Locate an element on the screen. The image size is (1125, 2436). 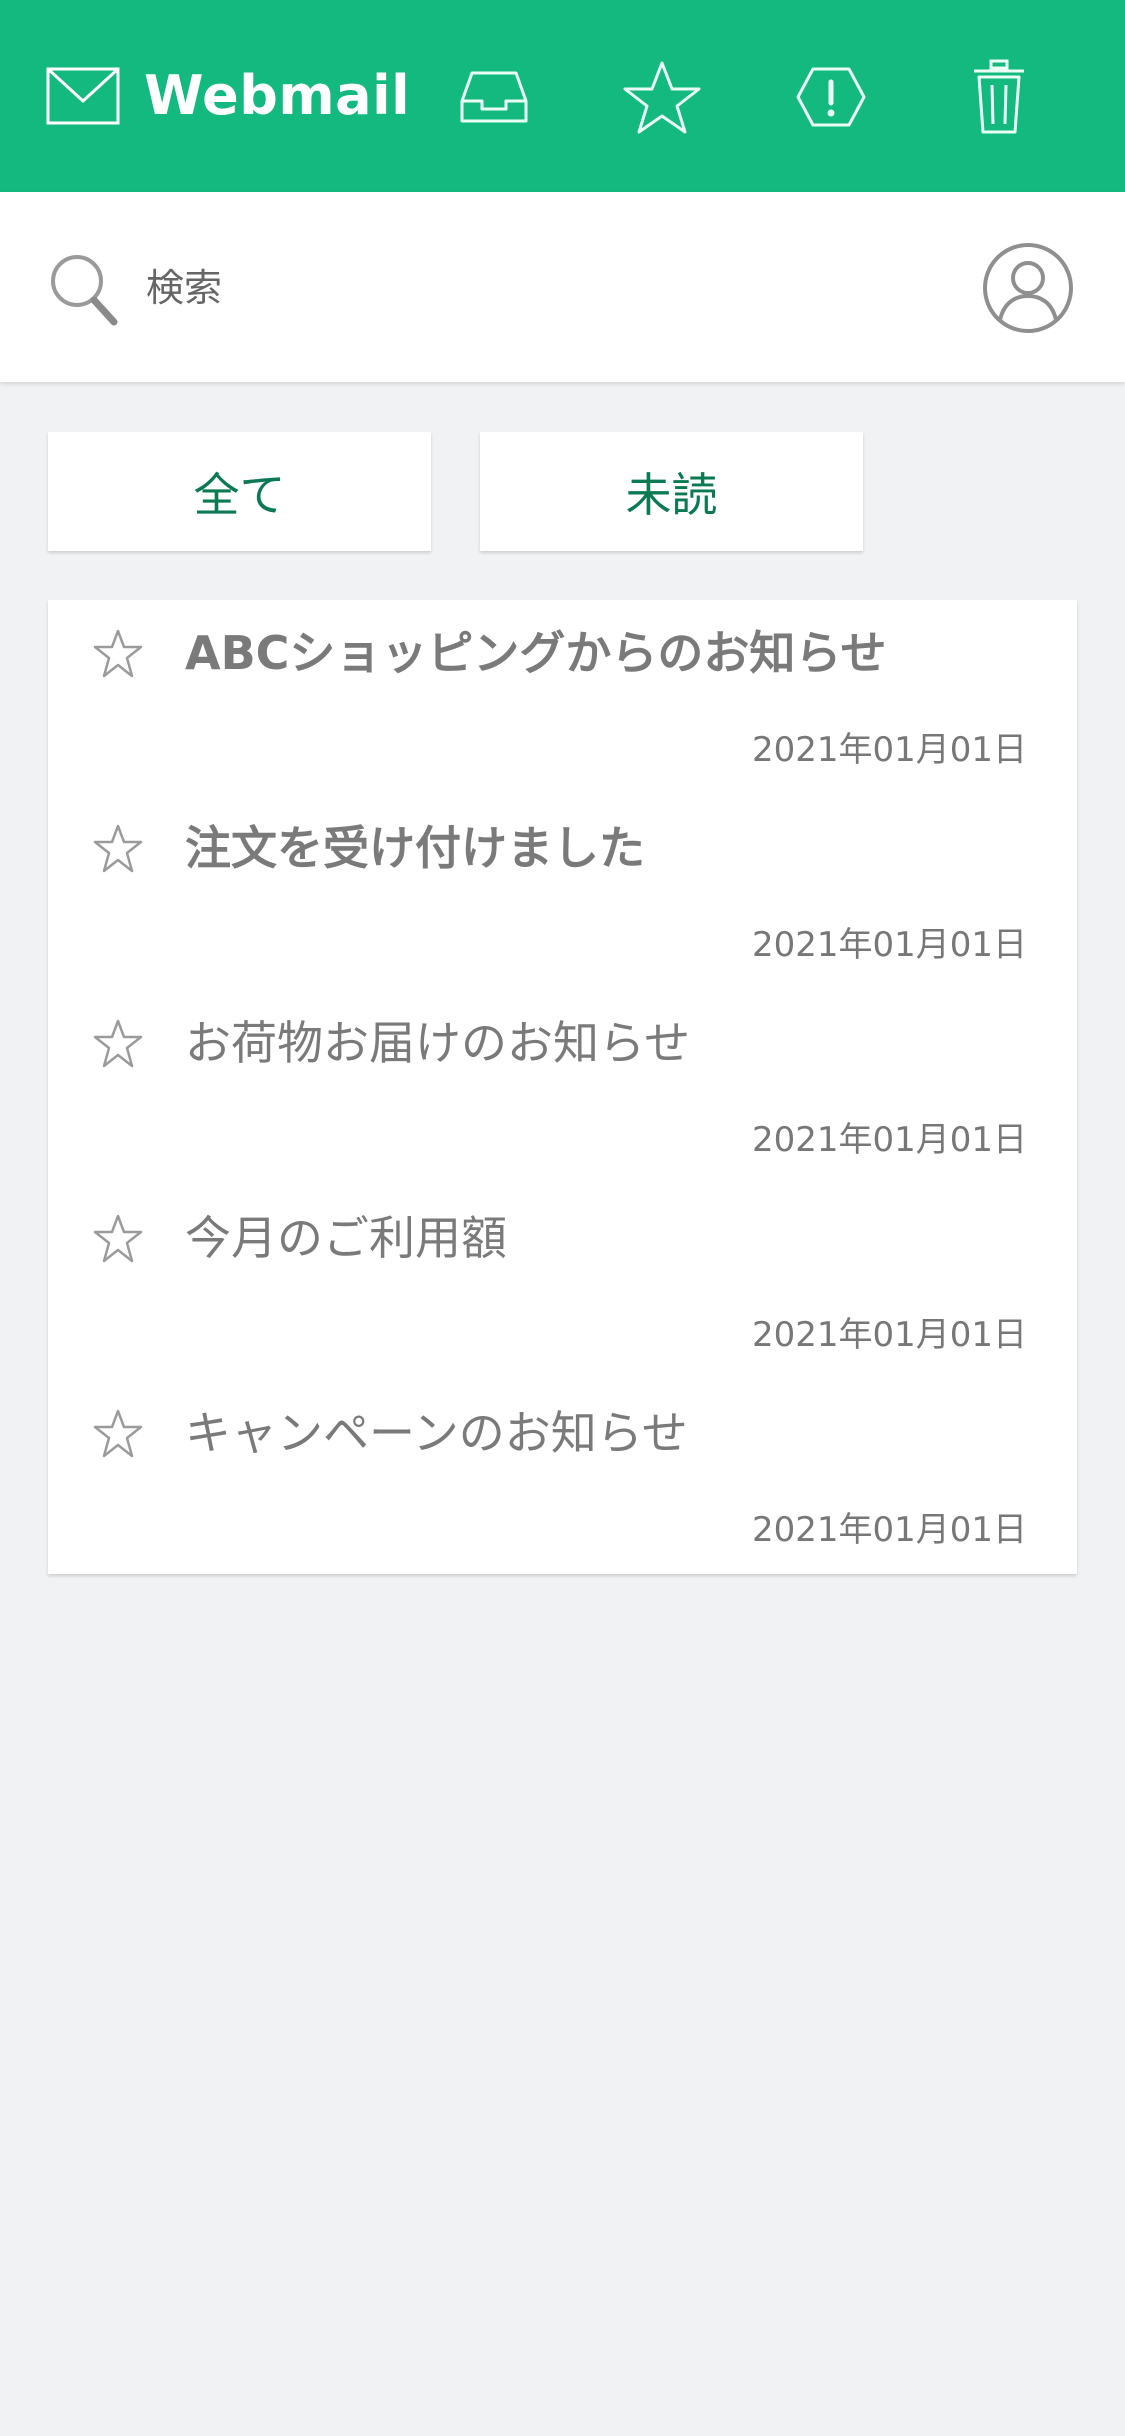
mail-item: 今月のご利用額 2021年01月01日 is located at coordinates (562, 1282).